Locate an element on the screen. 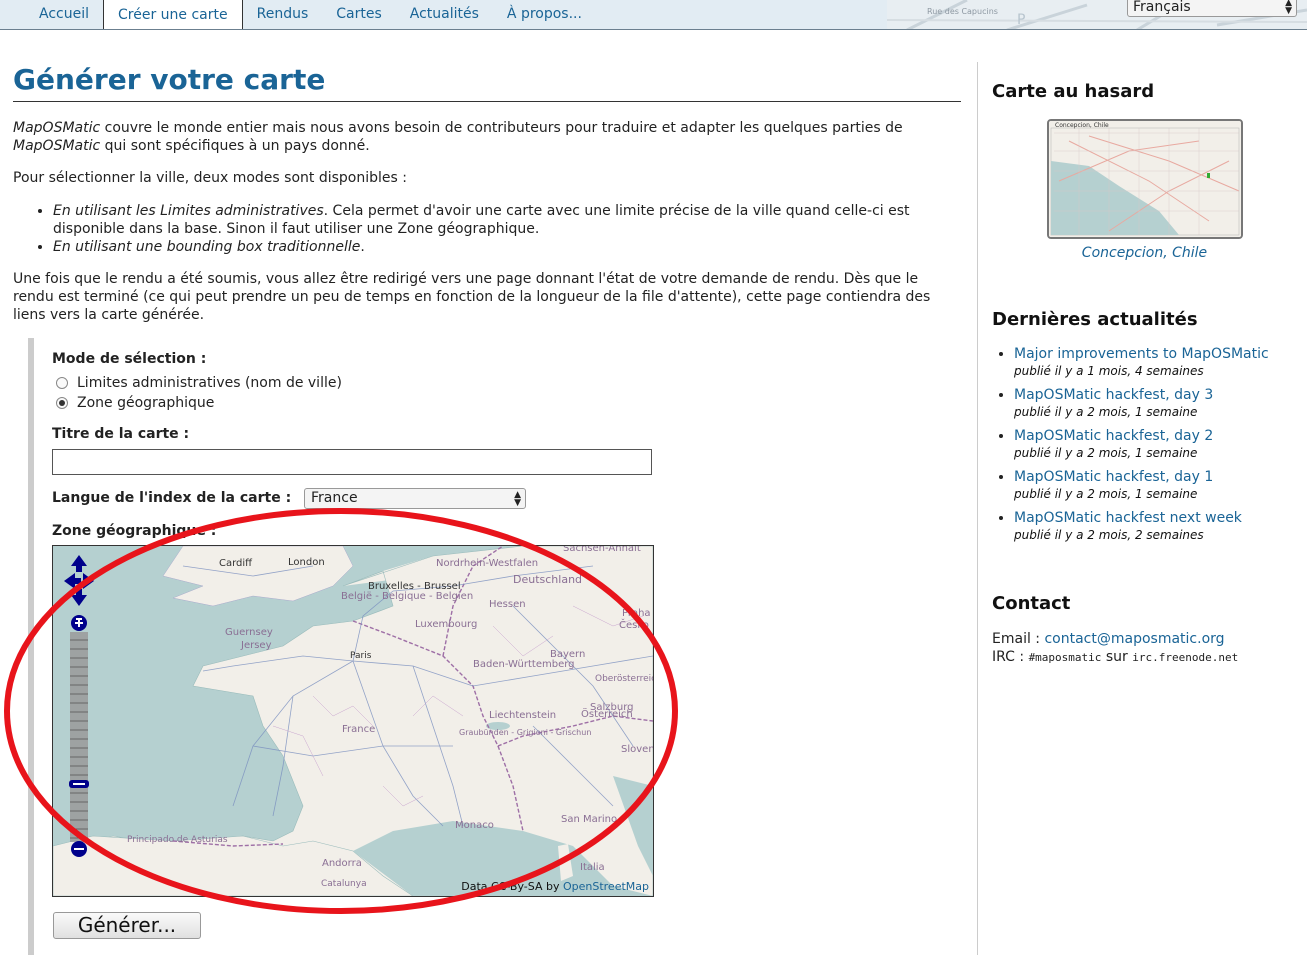 This screenshot has height=955, width=1307. map-label: België - Belgique - Belgien is located at coordinates (407, 596).